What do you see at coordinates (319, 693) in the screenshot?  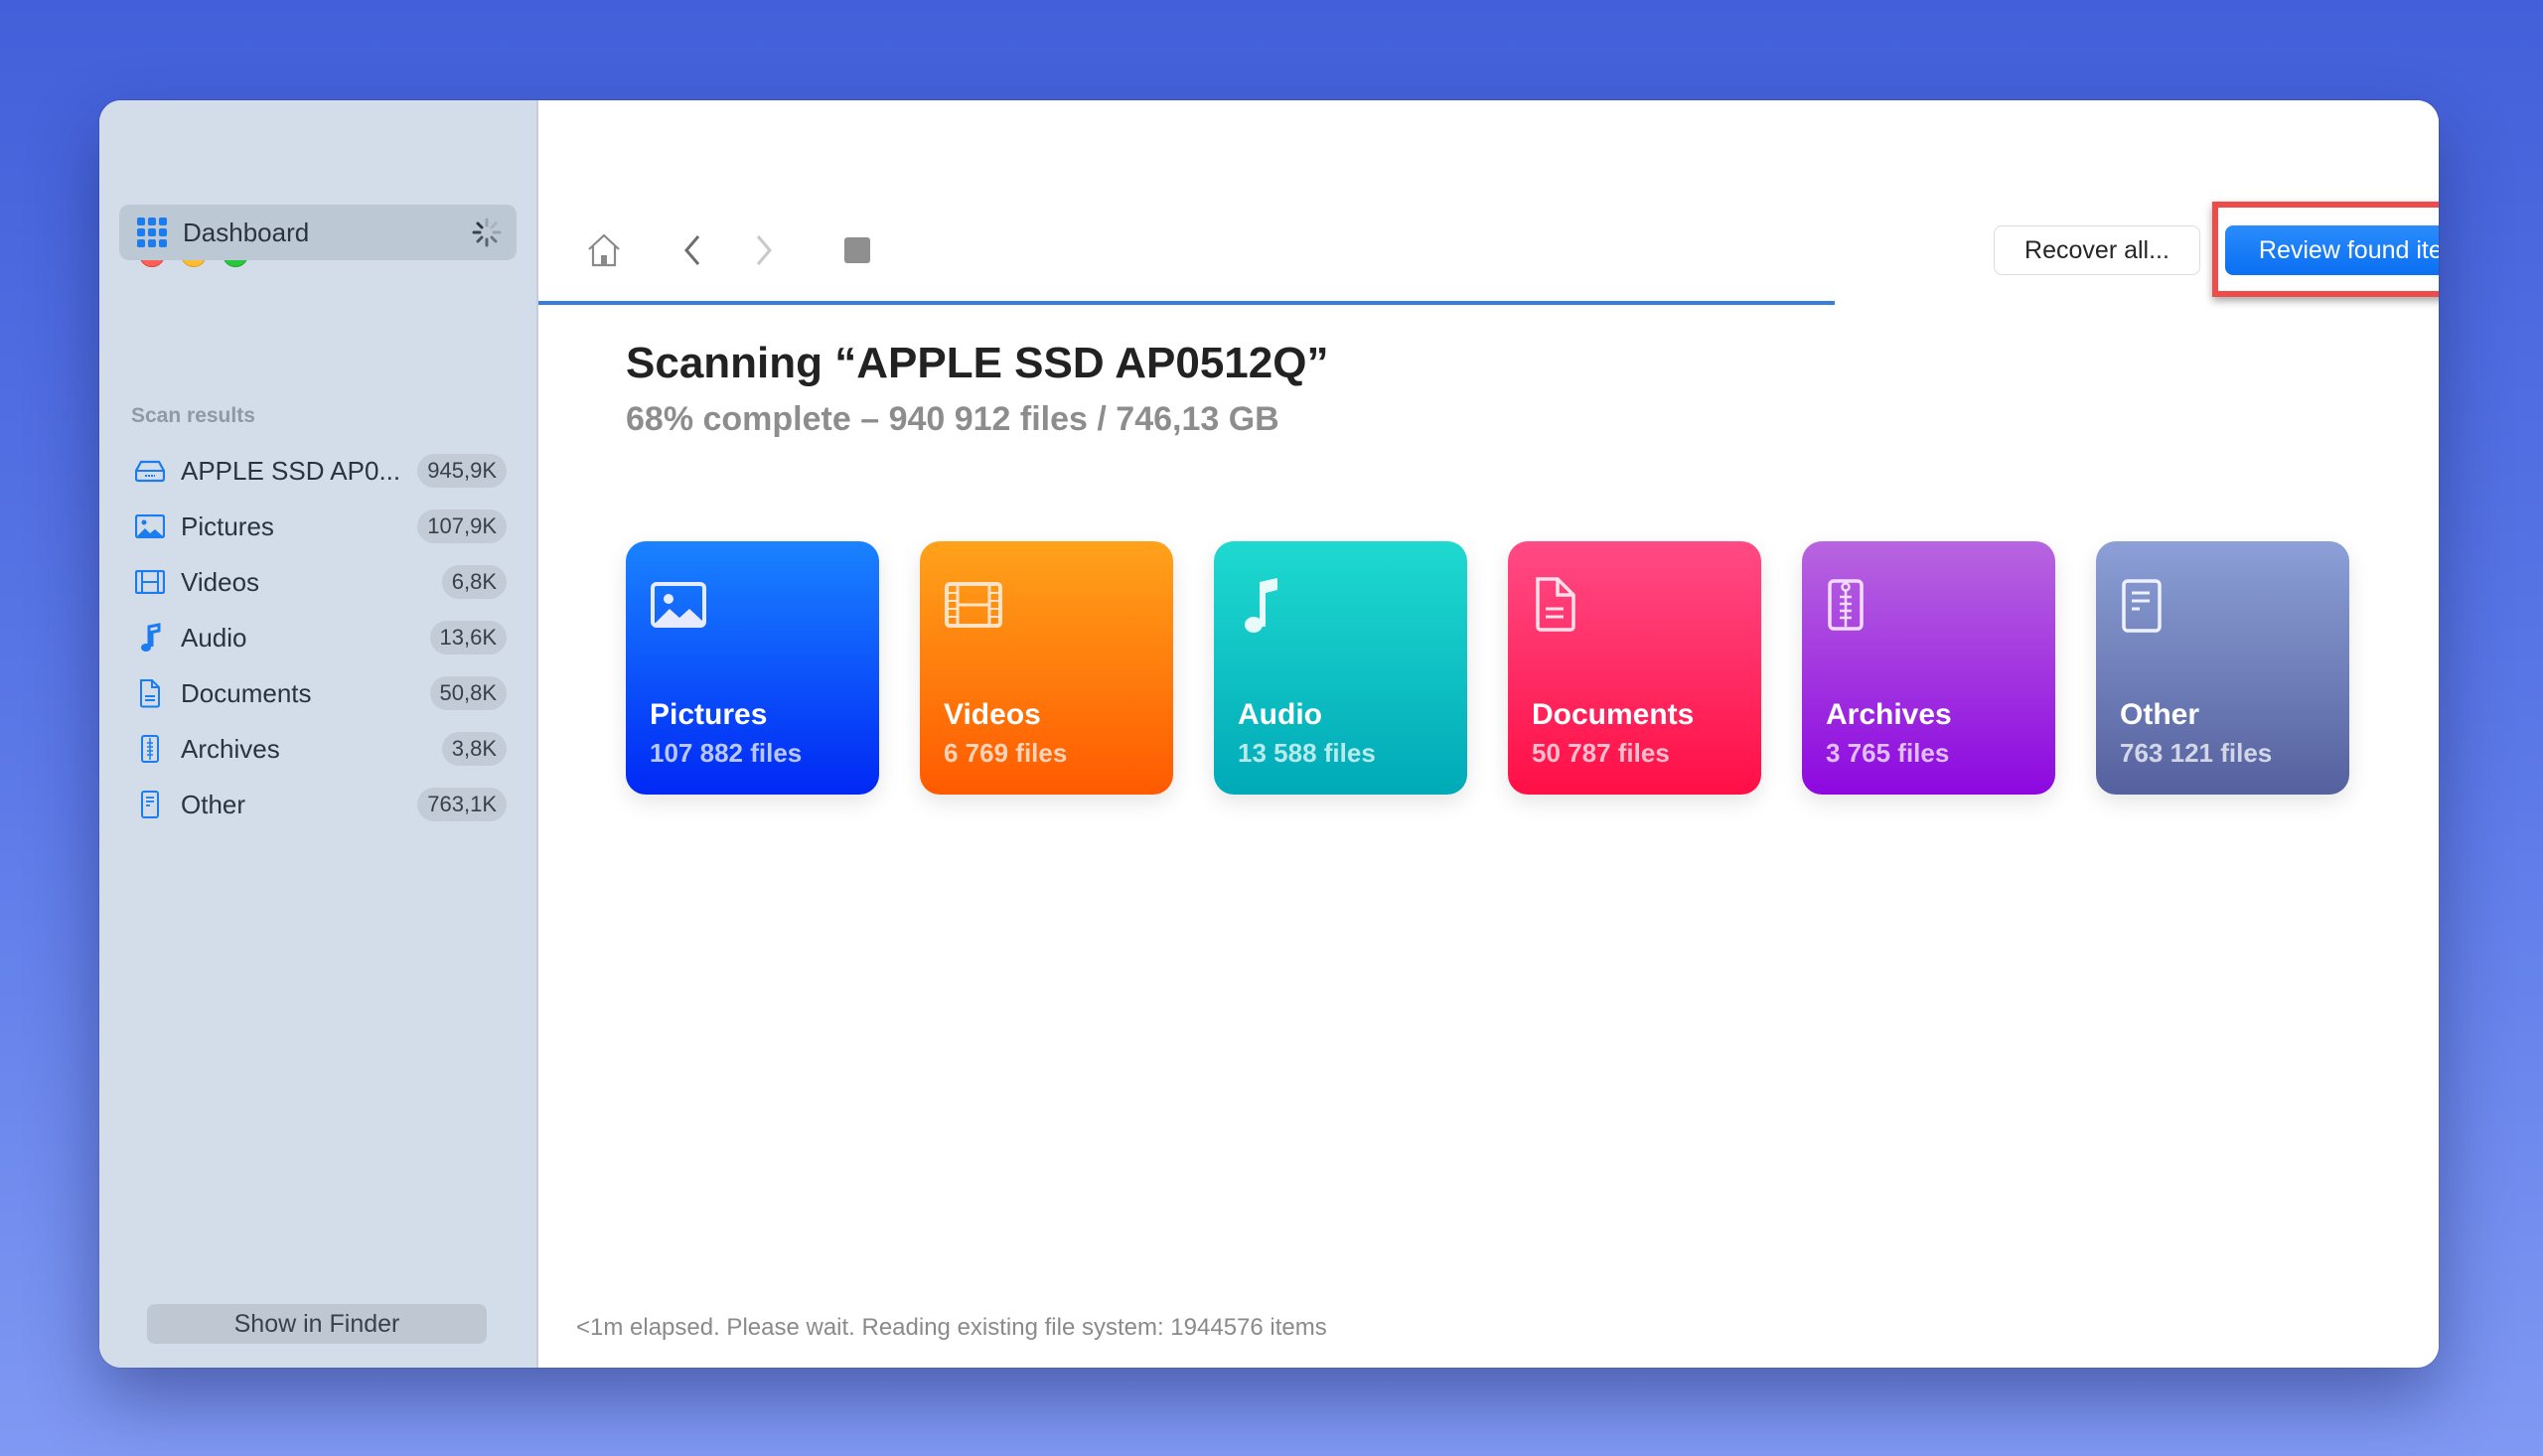 I see `sidebar-item-documents: Documents 50,8K` at bounding box center [319, 693].